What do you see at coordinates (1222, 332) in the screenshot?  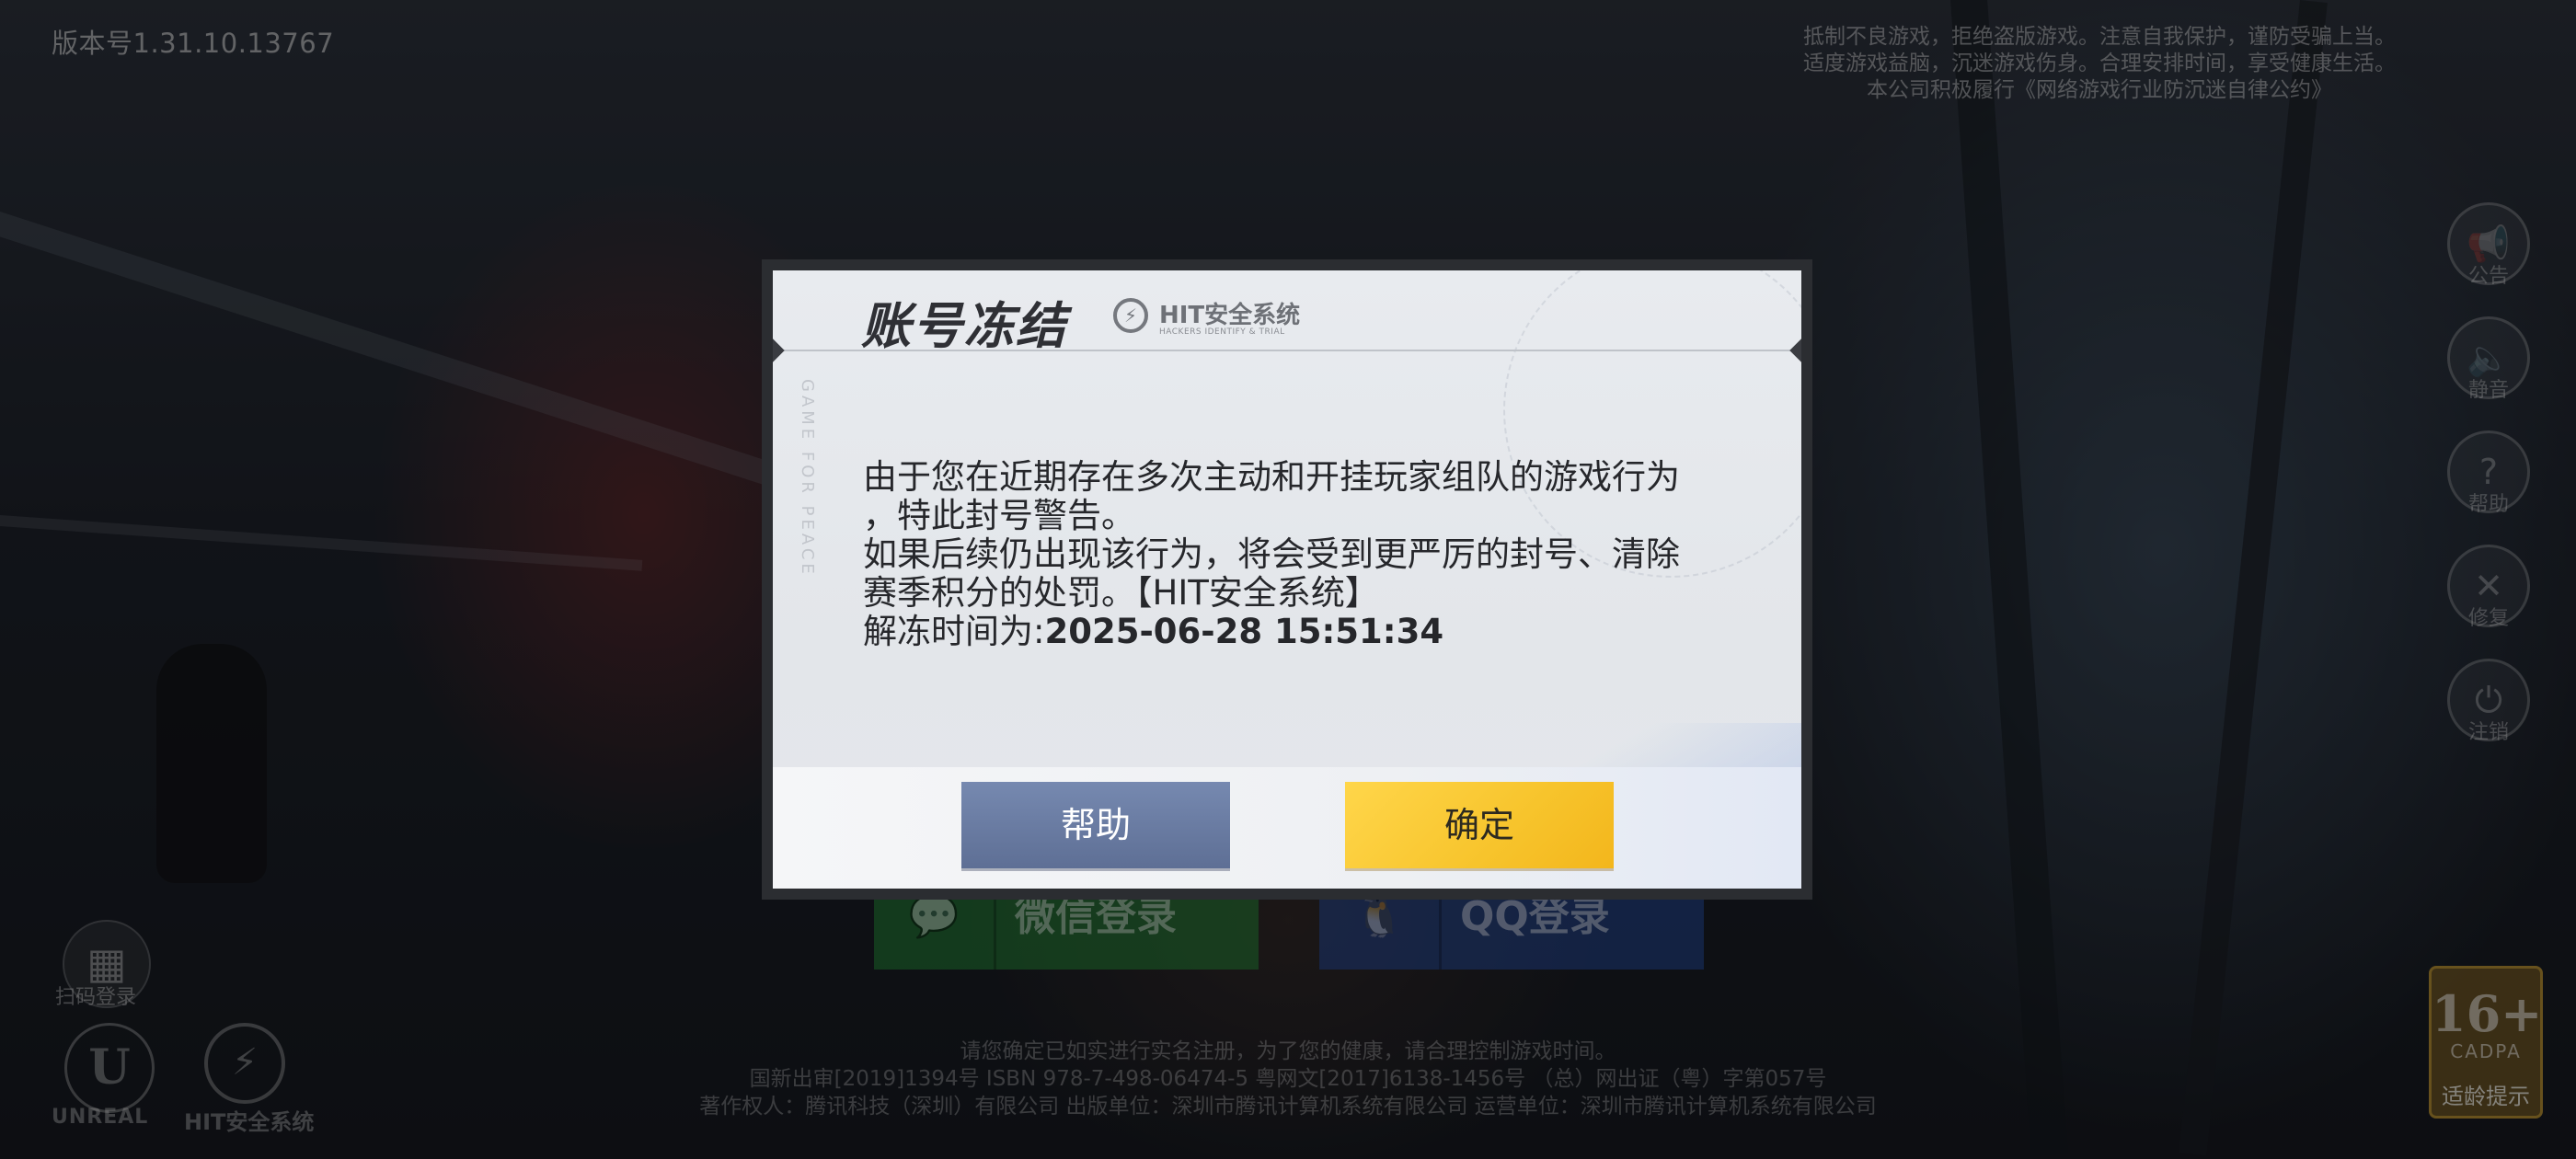 I see `hit-badge-subtext: HACKERS IDENTIFY & TRIAL` at bounding box center [1222, 332].